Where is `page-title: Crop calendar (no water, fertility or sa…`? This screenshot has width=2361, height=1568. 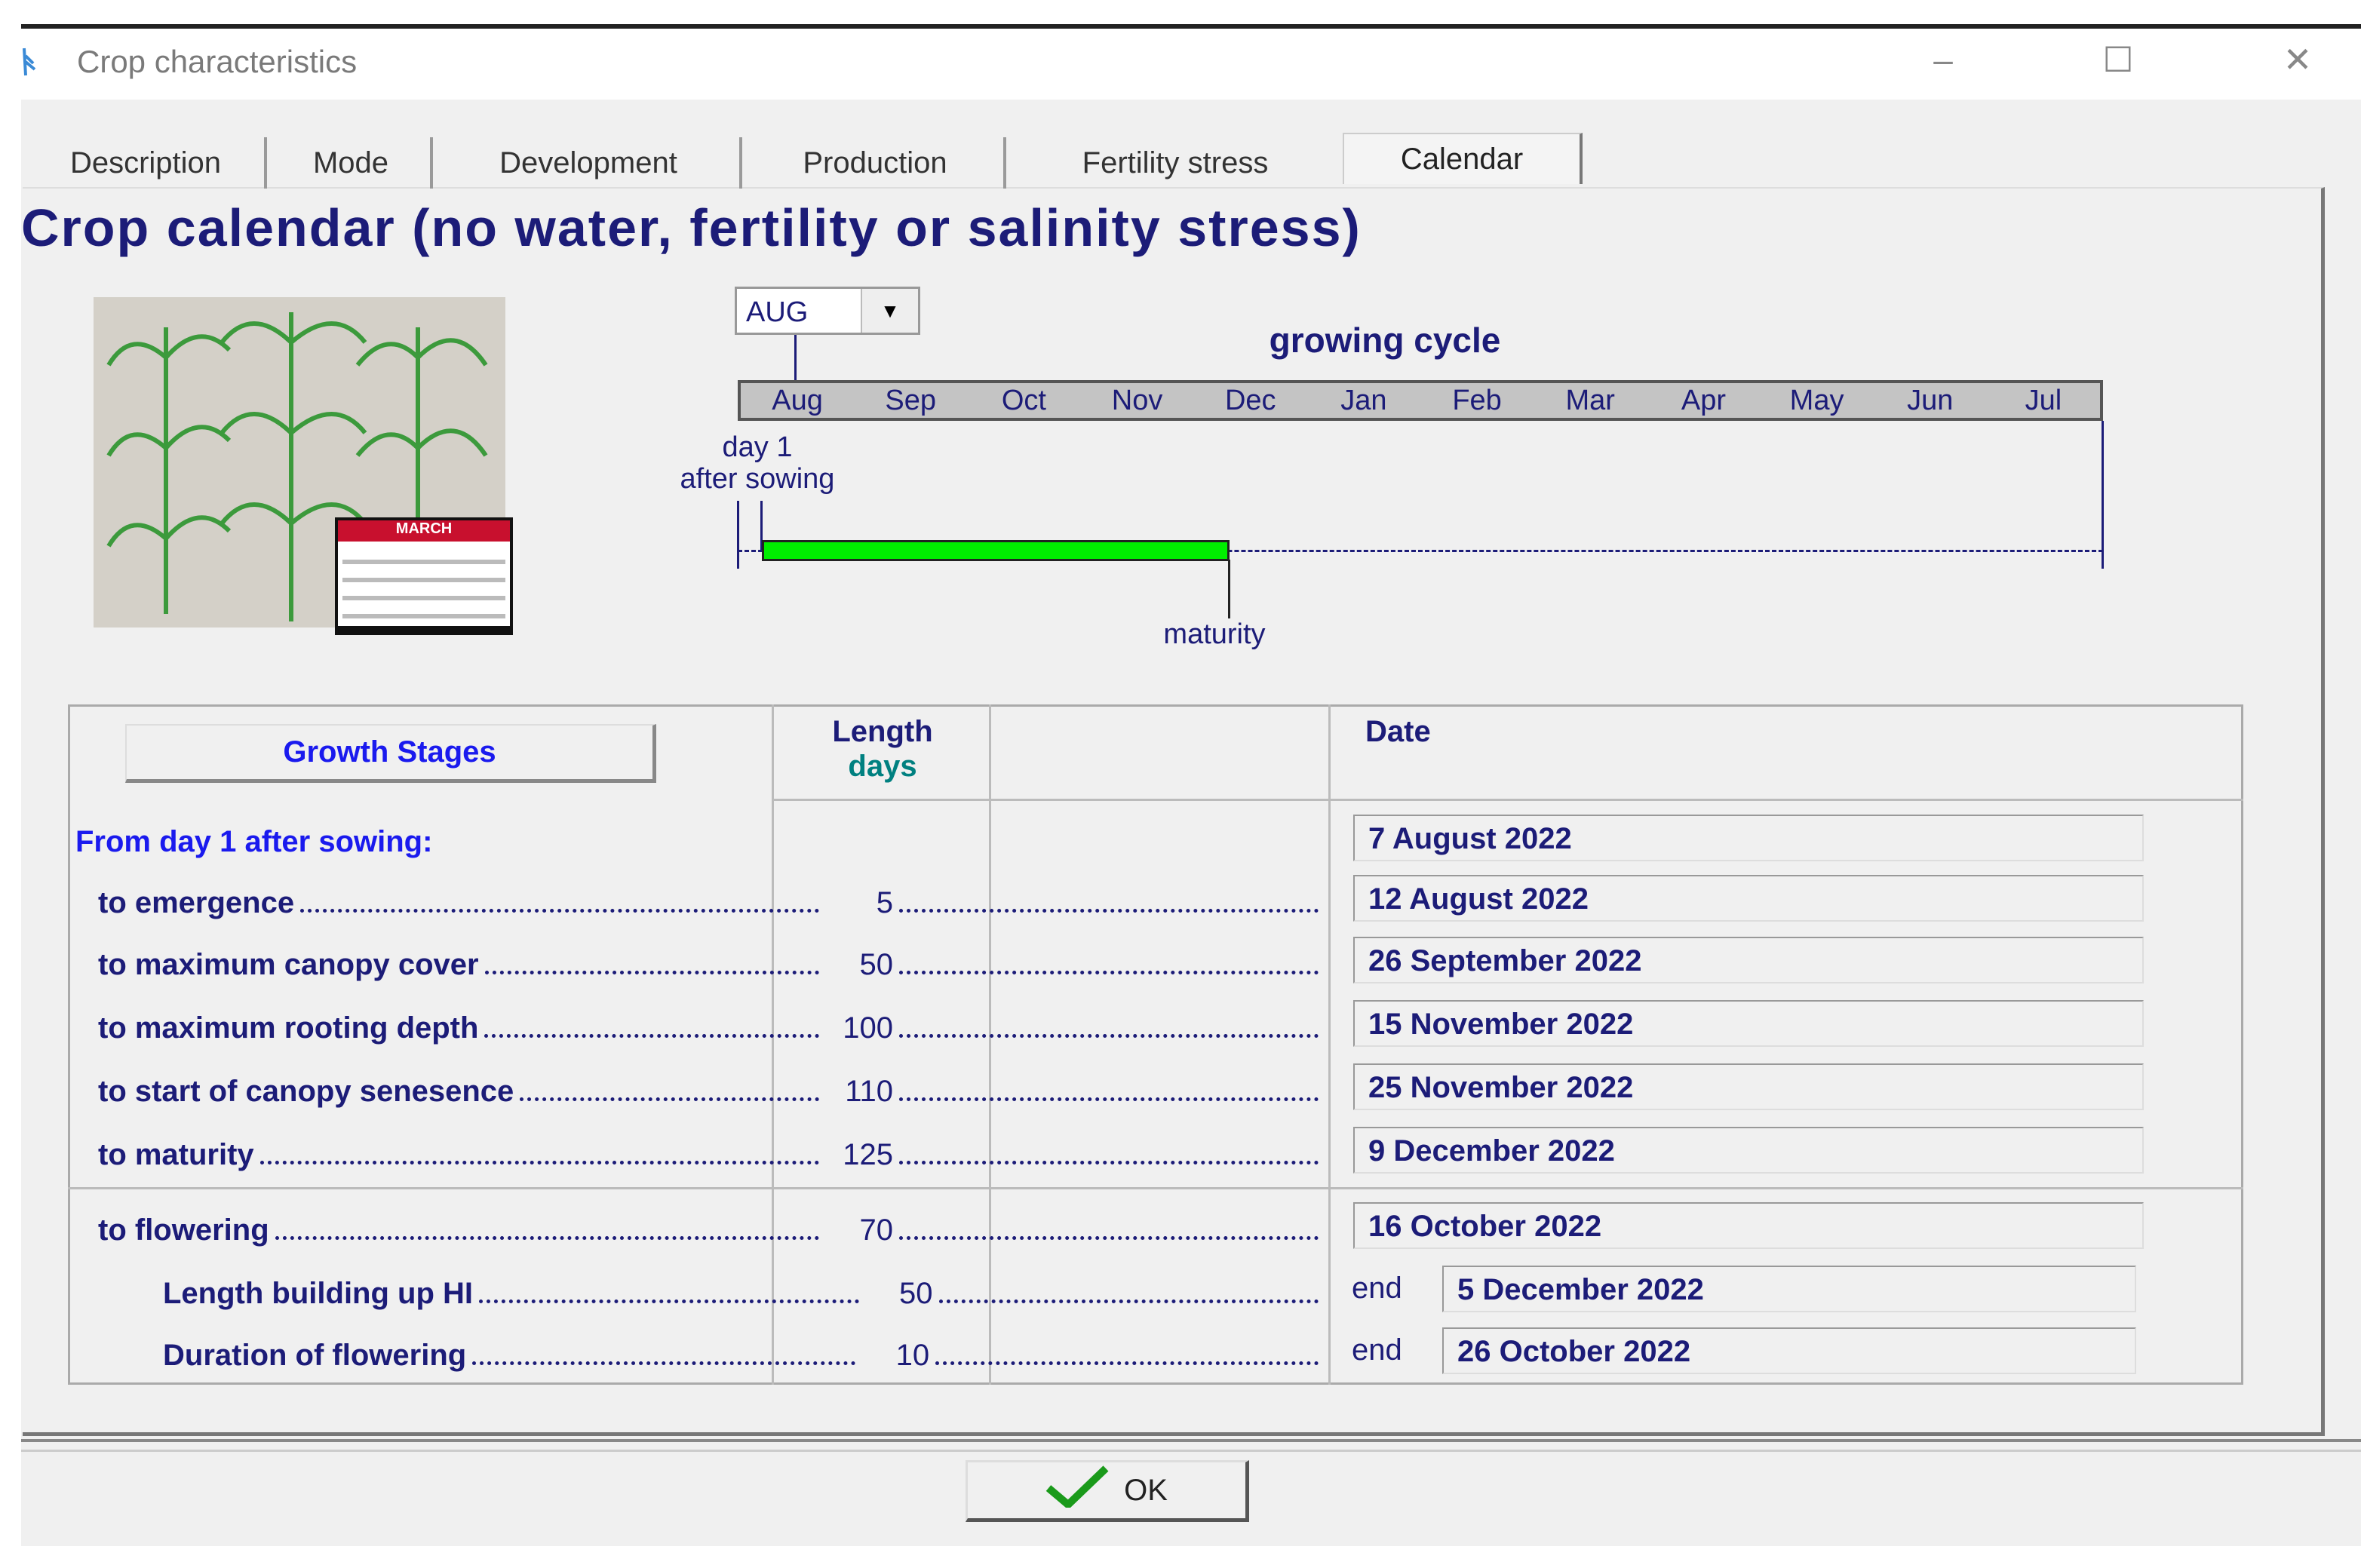
page-title: Crop calendar (no water, fertility or sa… is located at coordinates (691, 227).